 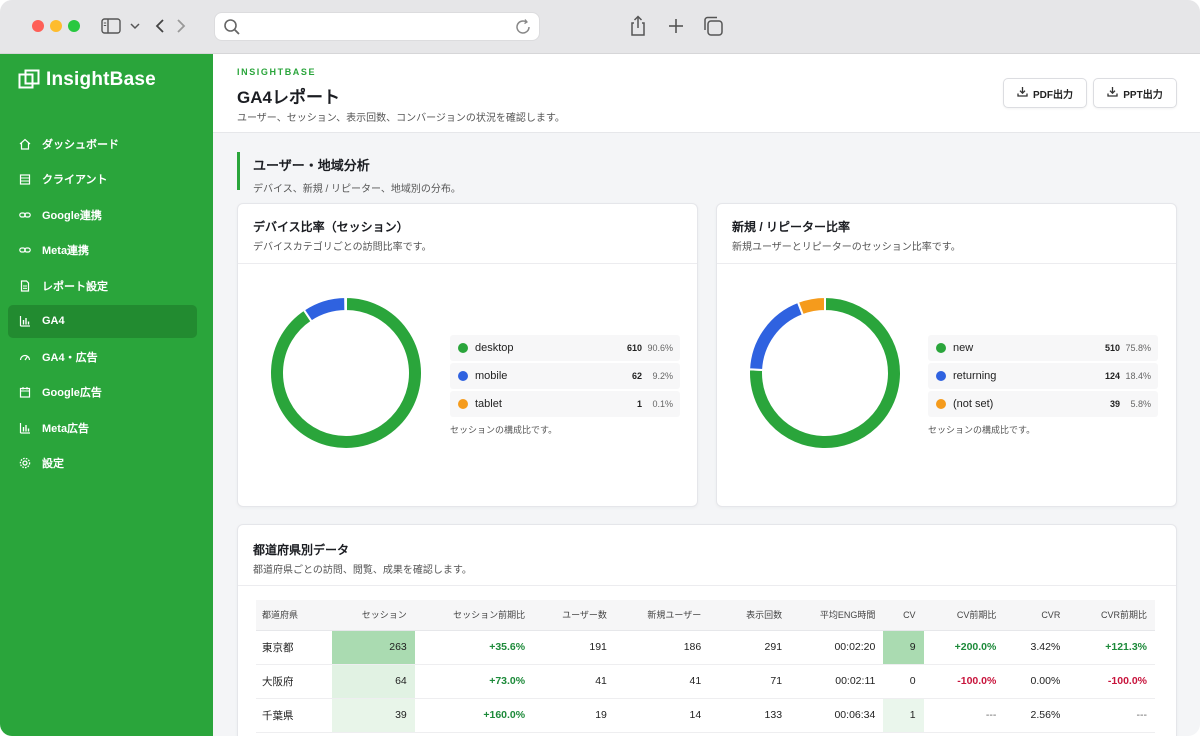 I want to click on cv-cell: 9, so click(x=903, y=647).